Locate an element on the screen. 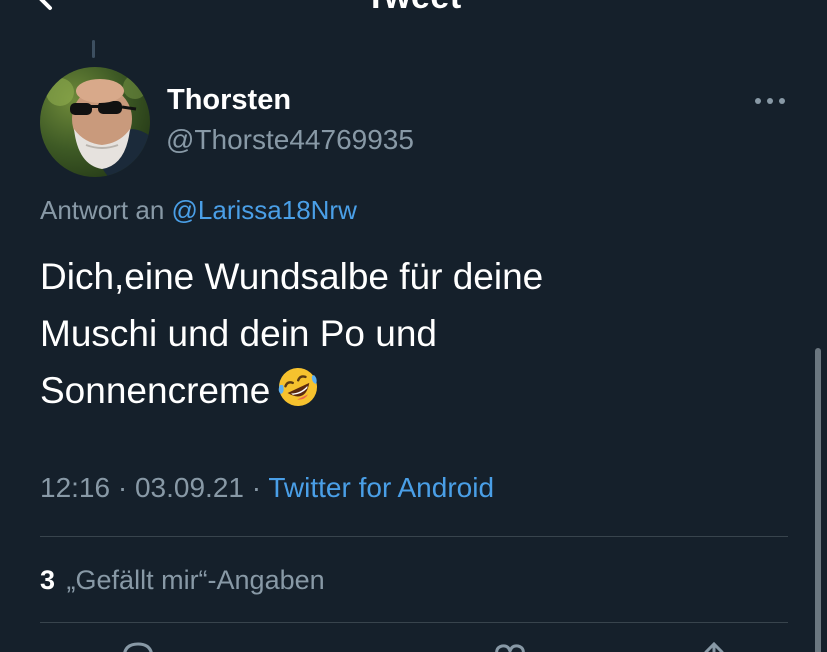 This screenshot has height=652, width=827. tweet-date: 03.09.21 is located at coordinates (189, 487).